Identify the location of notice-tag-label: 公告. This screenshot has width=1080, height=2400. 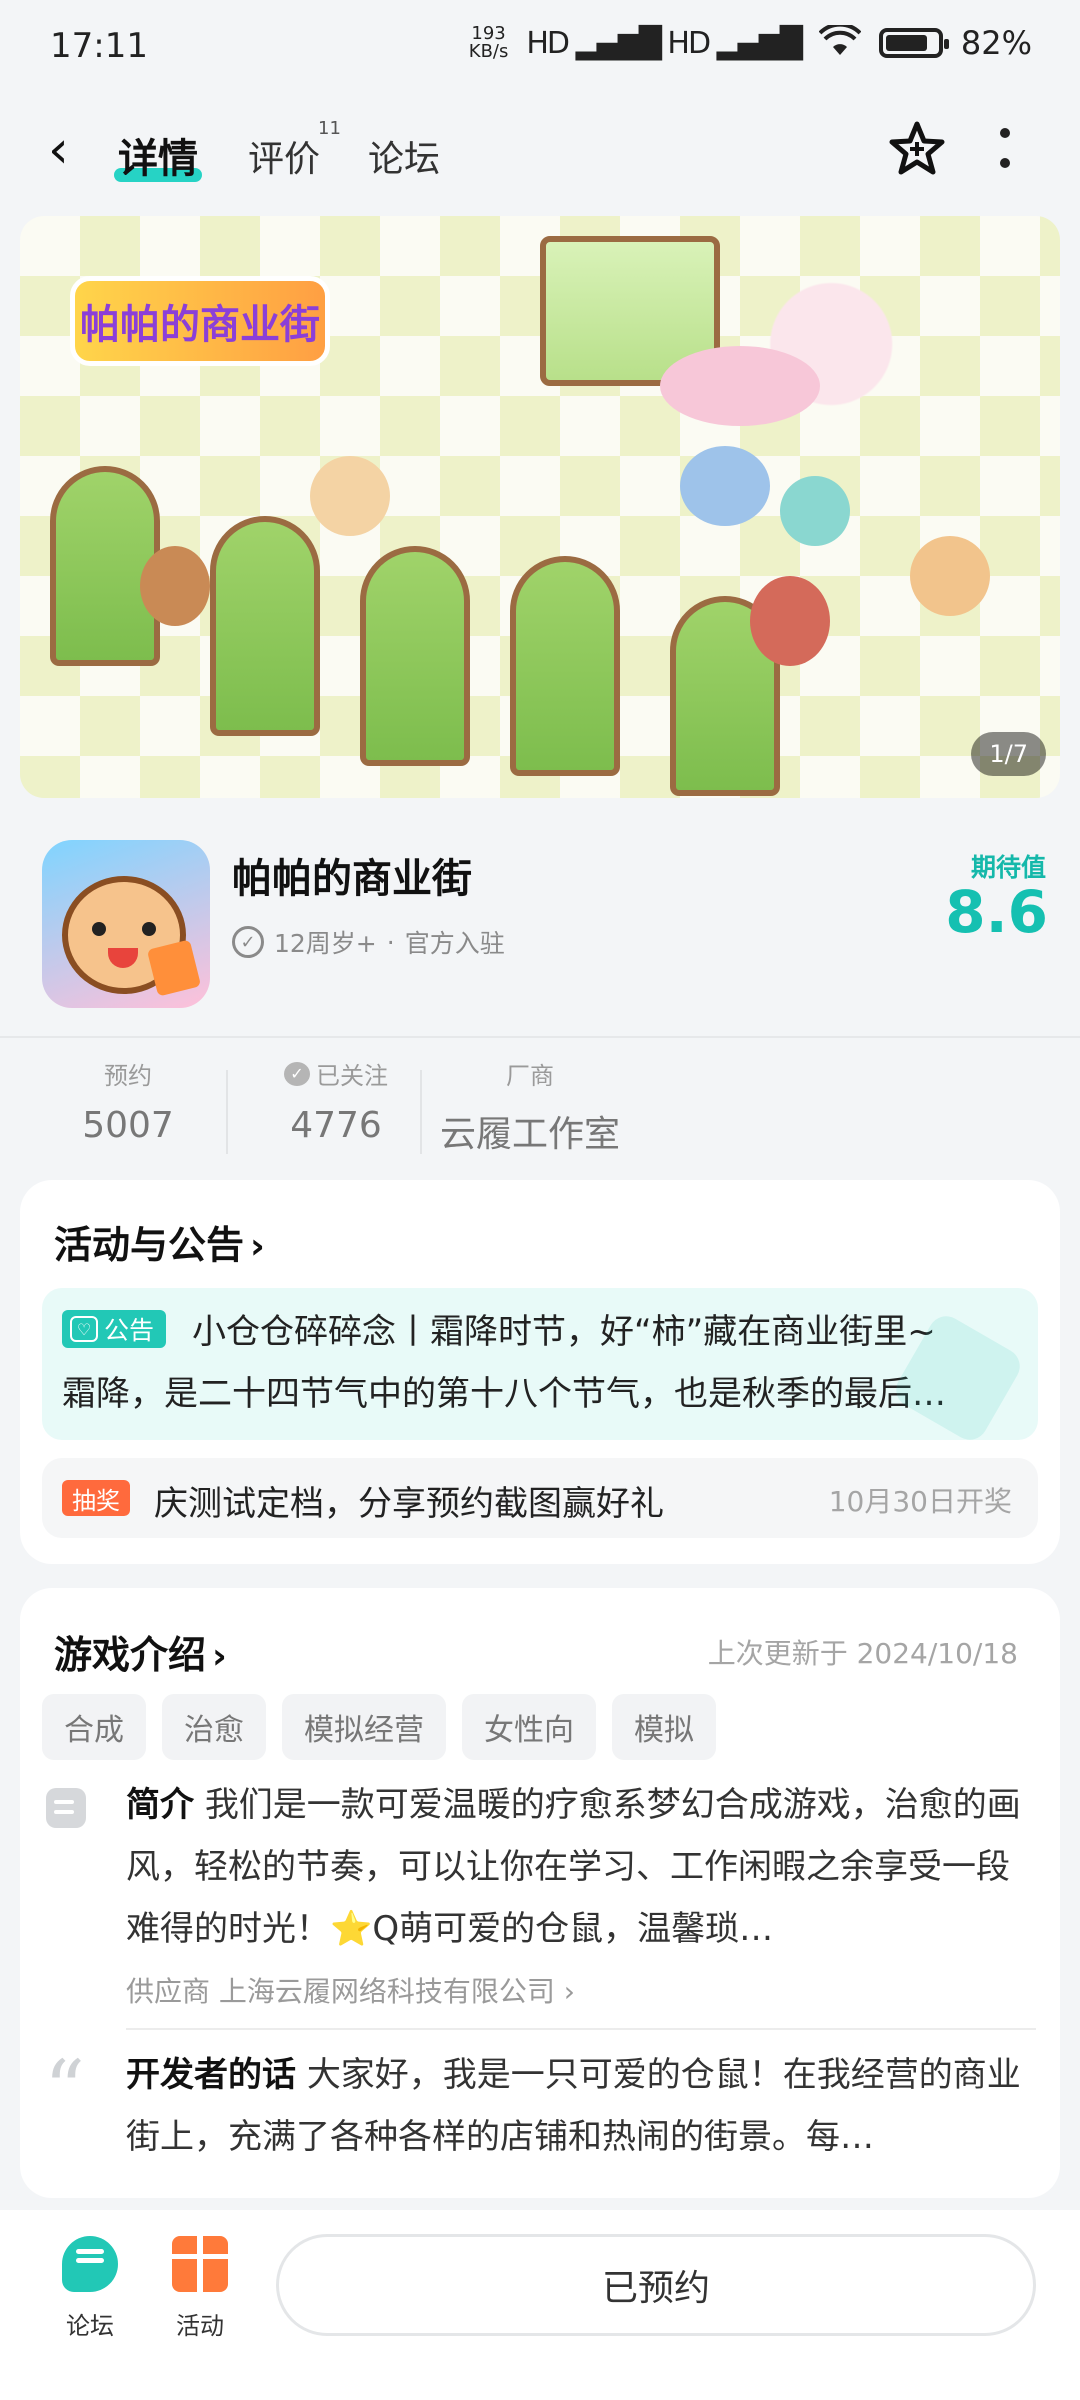
(129, 1330).